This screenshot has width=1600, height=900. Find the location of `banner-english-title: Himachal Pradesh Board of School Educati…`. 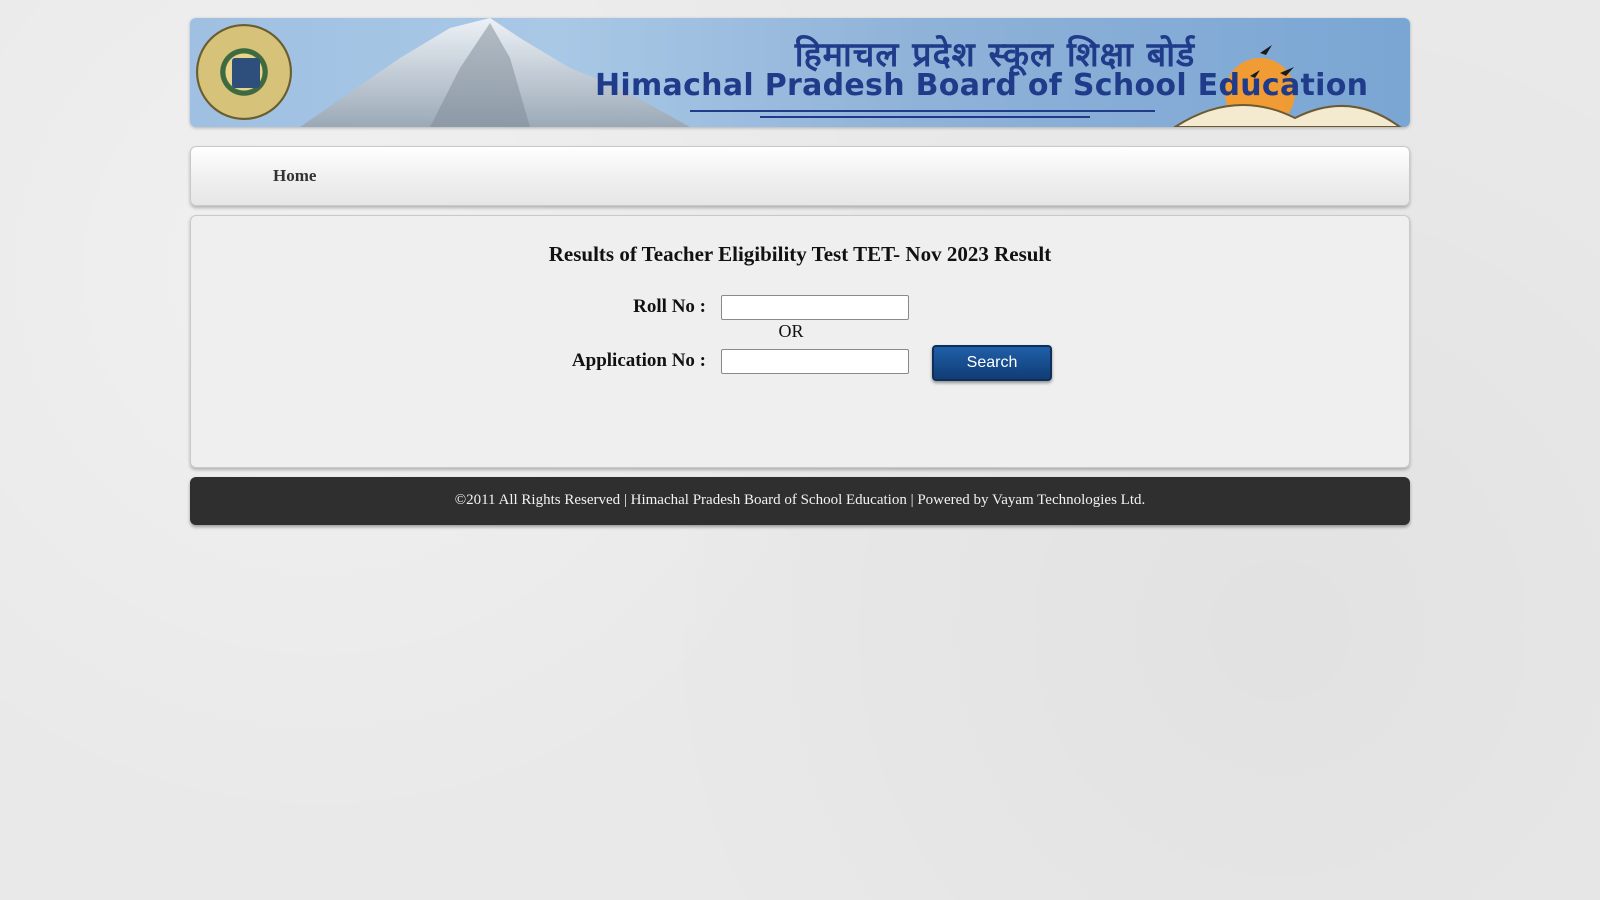

banner-english-title: Himachal Pradesh Board of School Educati… is located at coordinates (982, 85).